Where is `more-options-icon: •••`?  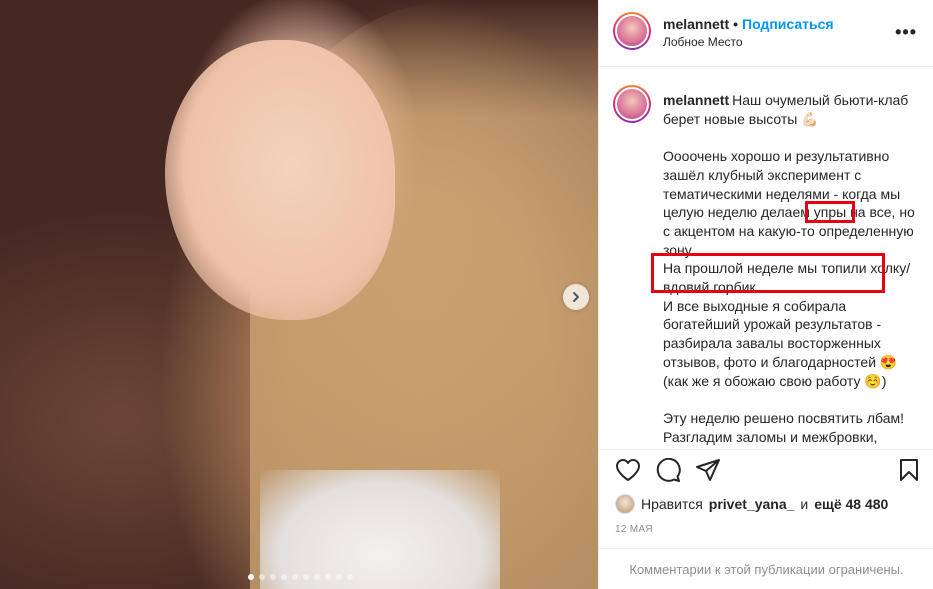
more-options-icon: ••• is located at coordinates (906, 32).